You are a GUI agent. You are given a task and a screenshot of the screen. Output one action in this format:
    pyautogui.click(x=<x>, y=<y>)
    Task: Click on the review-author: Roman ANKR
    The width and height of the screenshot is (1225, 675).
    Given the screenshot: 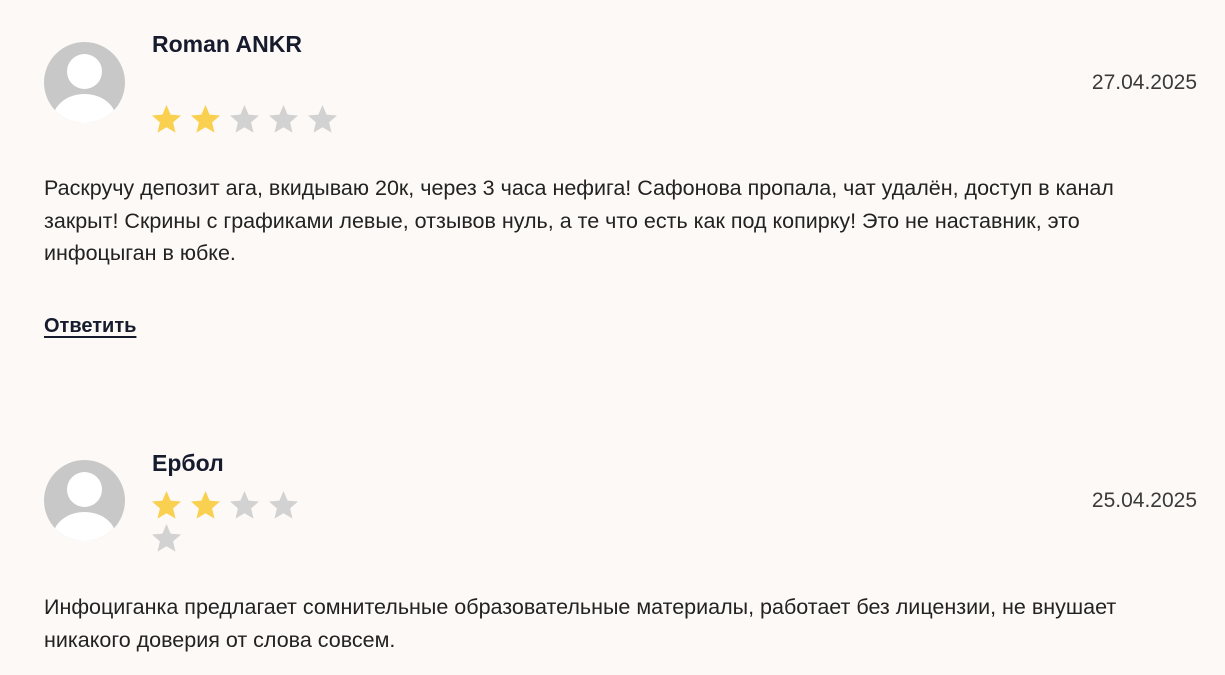 What is the action you would take?
    pyautogui.click(x=227, y=44)
    